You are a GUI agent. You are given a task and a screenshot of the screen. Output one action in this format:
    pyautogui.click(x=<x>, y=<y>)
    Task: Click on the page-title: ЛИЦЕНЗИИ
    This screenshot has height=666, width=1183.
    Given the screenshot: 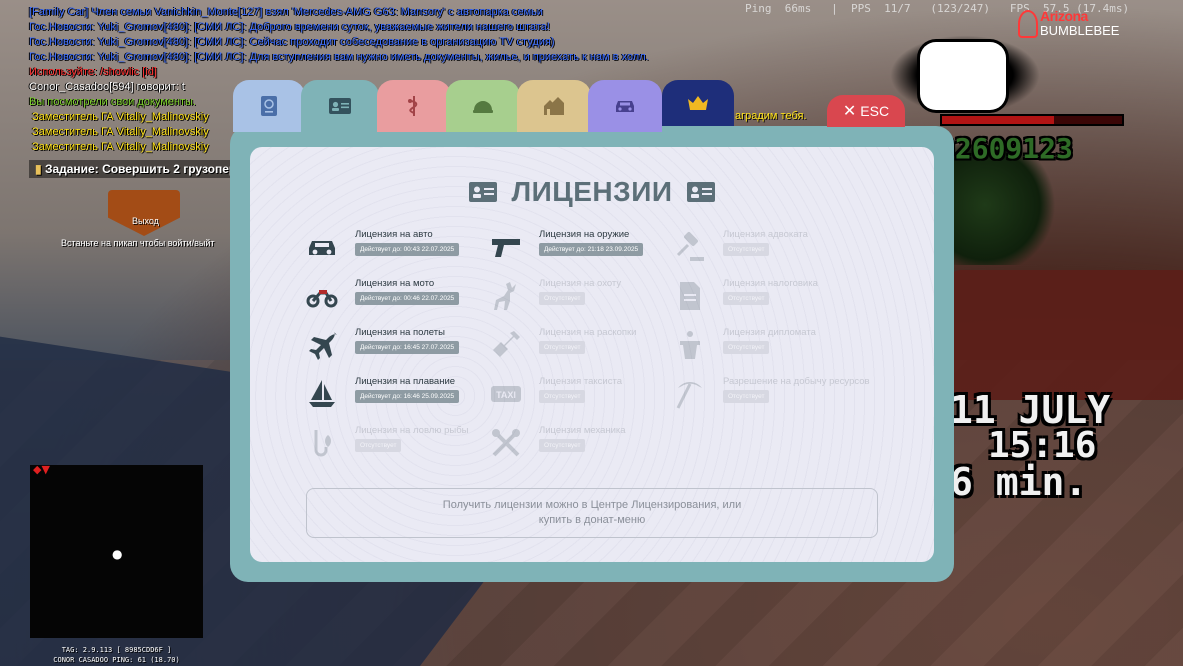 What is the action you would take?
    pyautogui.click(x=592, y=192)
    